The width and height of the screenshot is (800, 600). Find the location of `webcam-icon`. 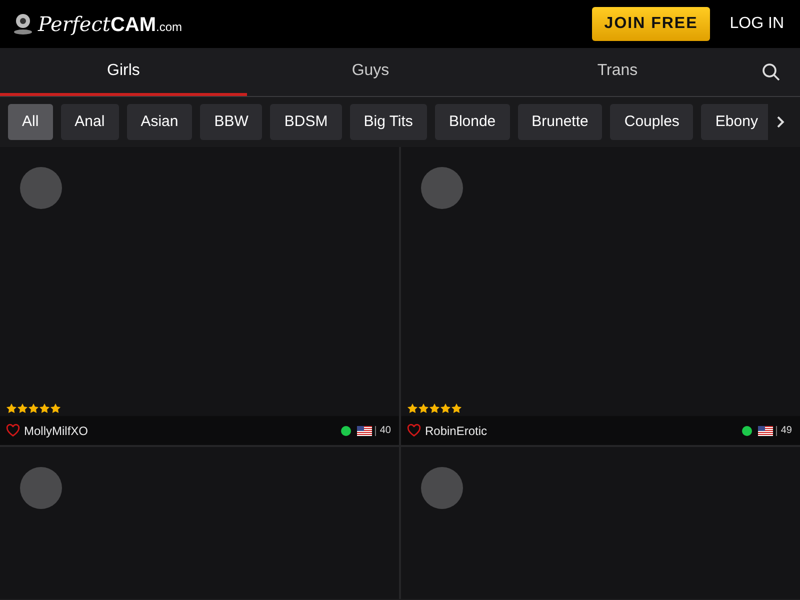

webcam-icon is located at coordinates (23, 24).